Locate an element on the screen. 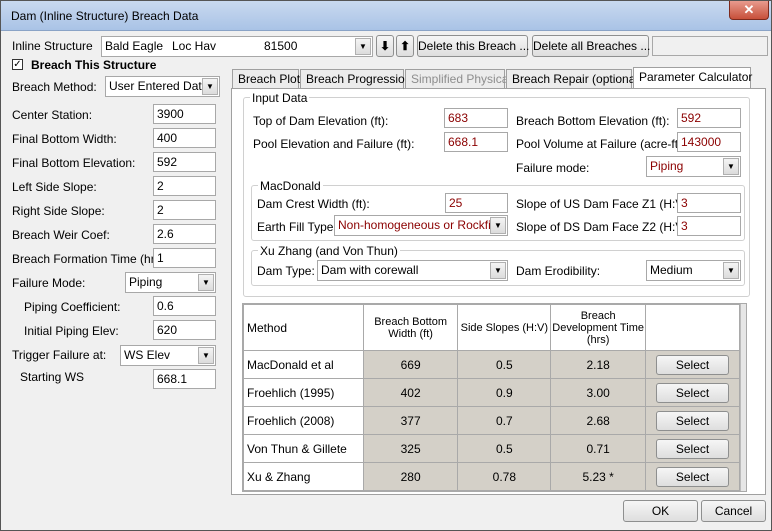  left-side-slope-input: 2 is located at coordinates (184, 186).